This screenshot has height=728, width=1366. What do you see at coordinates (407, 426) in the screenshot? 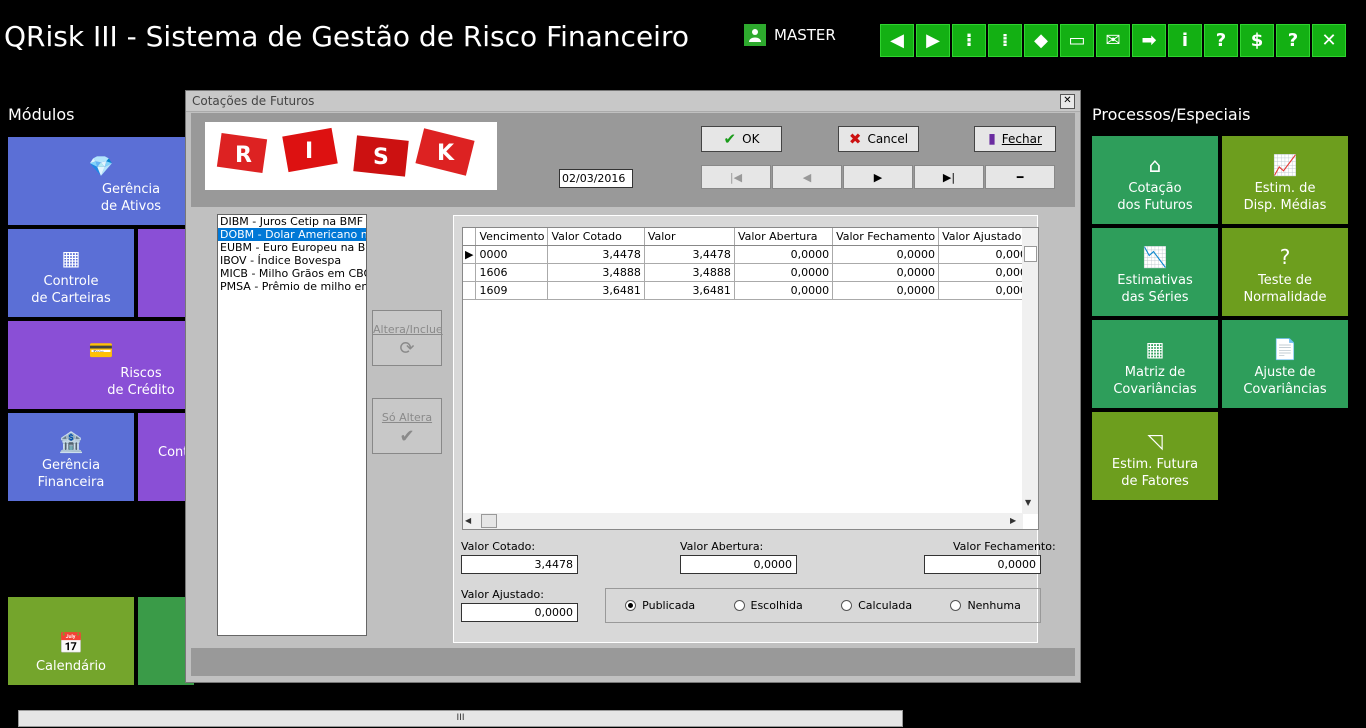
I see `so-altera-button: Só Altera ✔` at bounding box center [407, 426].